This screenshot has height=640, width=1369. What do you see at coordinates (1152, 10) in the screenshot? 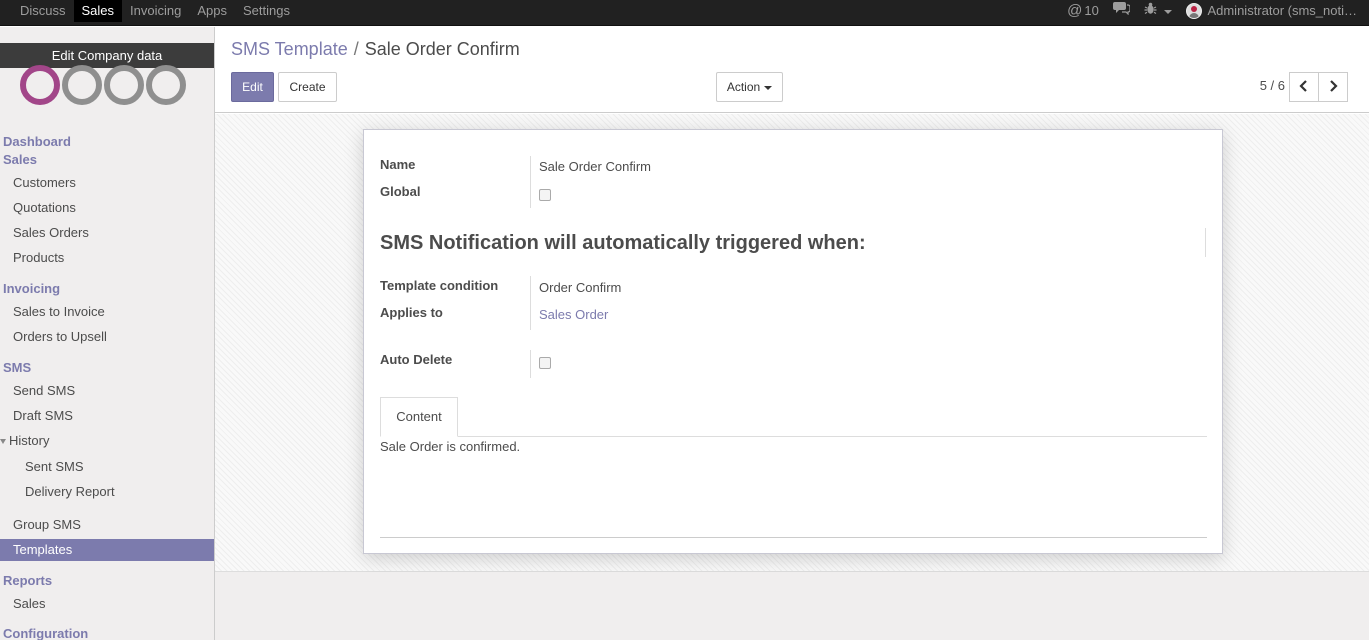
I see `bug-icon` at bounding box center [1152, 10].